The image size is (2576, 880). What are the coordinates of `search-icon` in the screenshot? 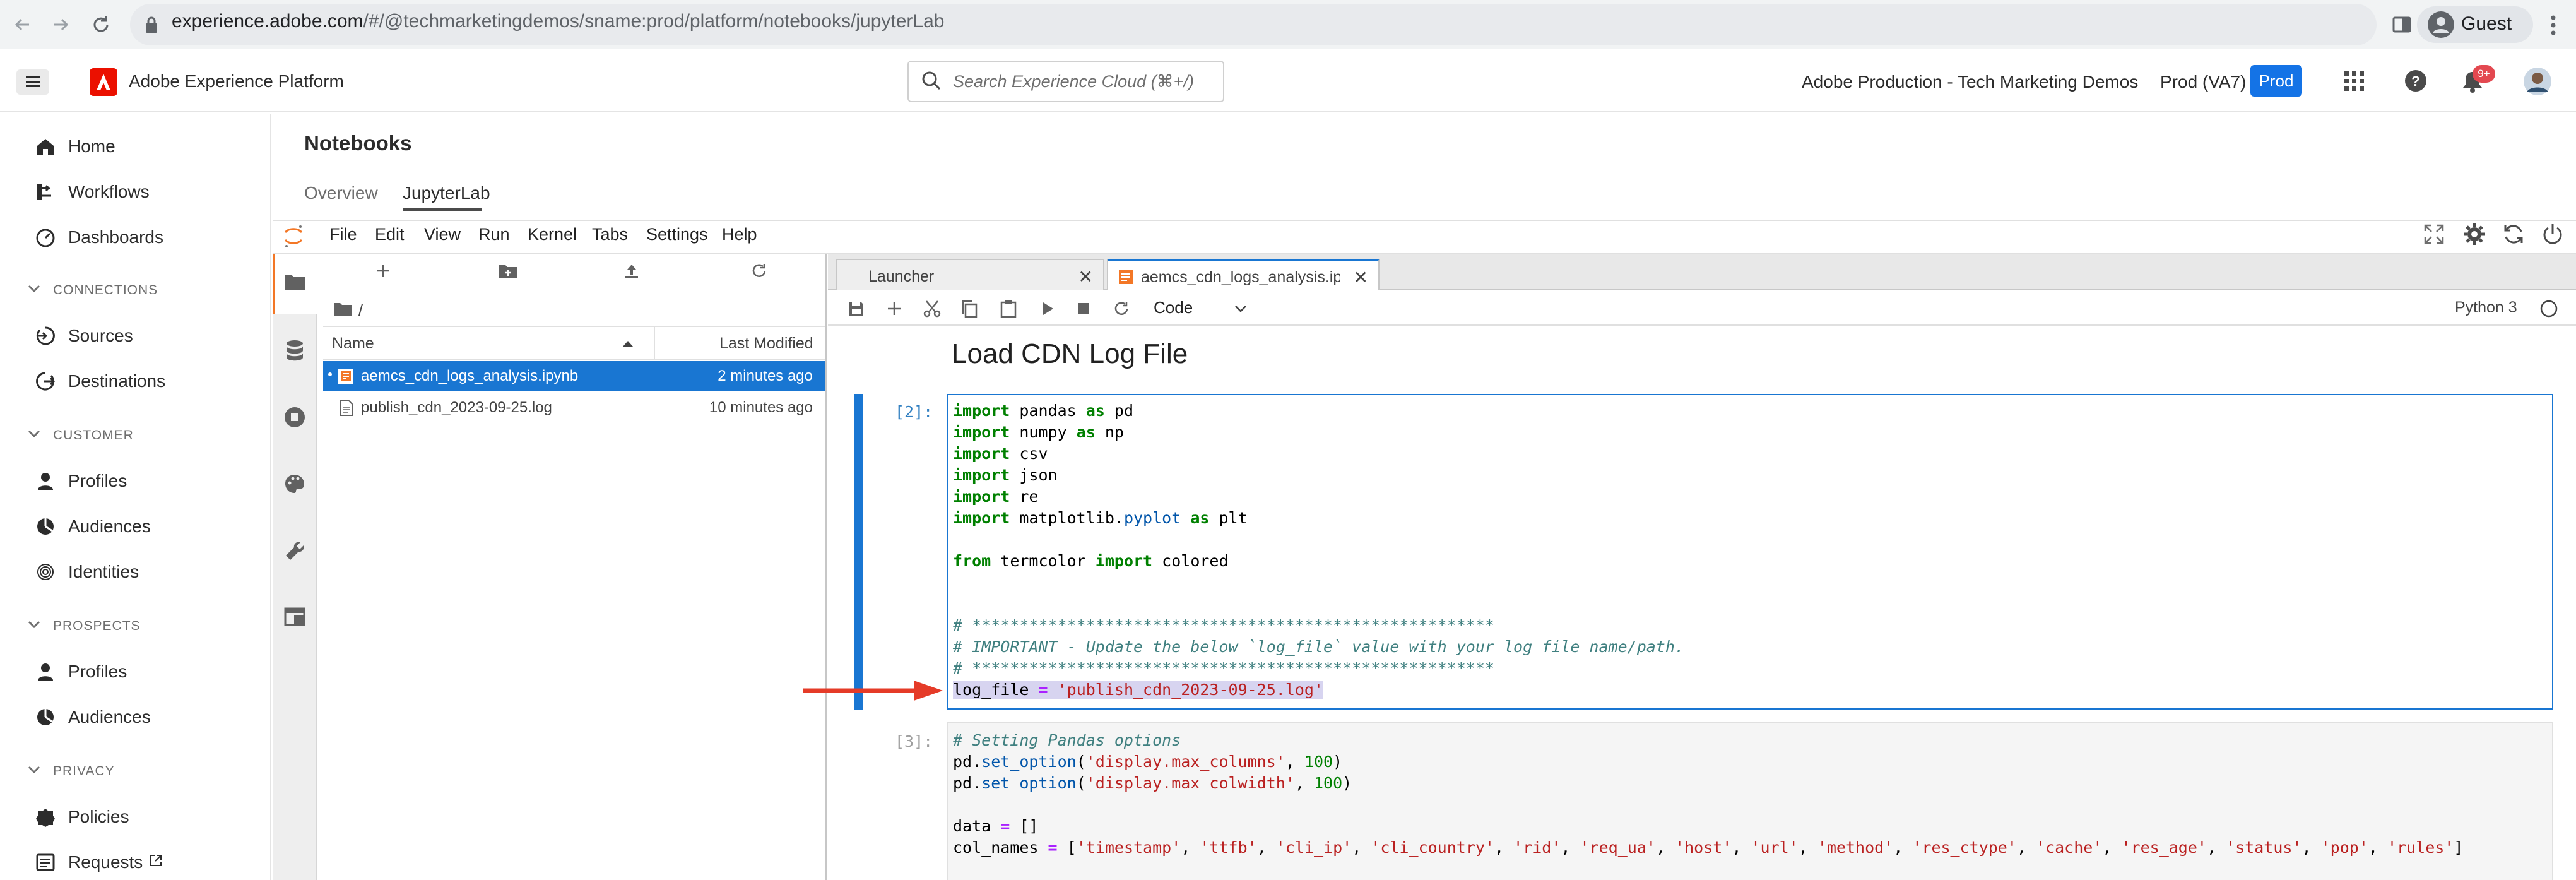 It's located at (931, 81).